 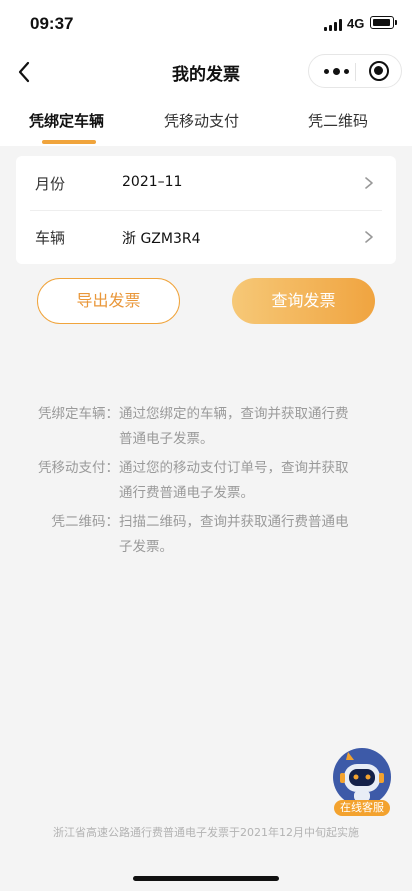 I want to click on month-label: 月份, so click(x=50, y=184).